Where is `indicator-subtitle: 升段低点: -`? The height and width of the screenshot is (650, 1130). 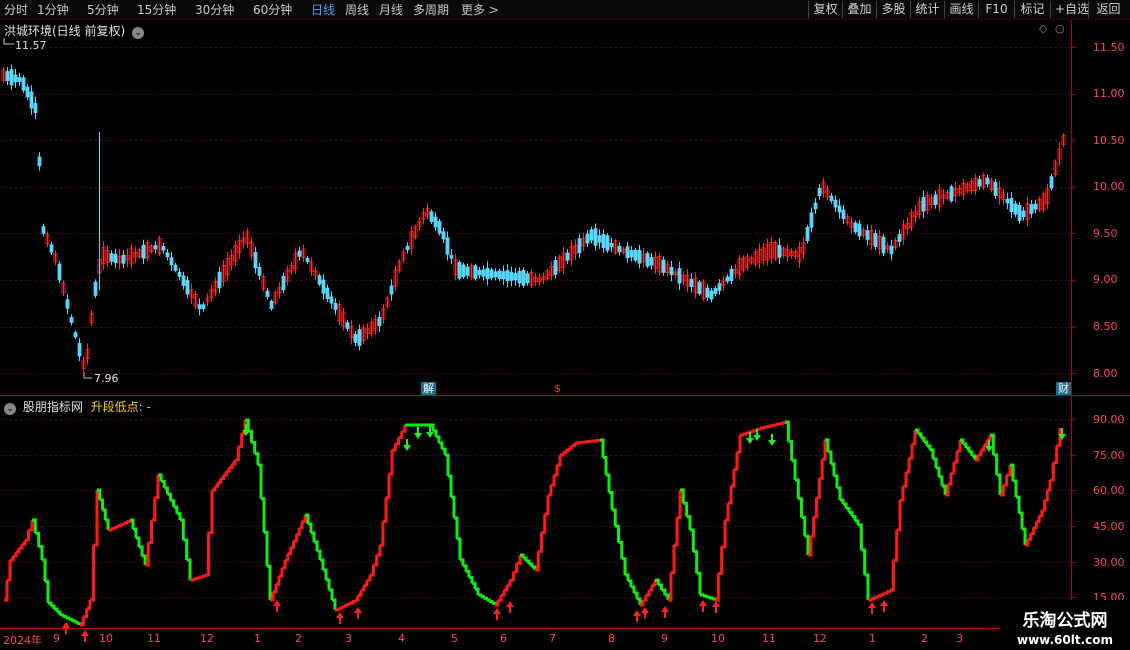
indicator-subtitle: 升段低点: - is located at coordinates (120, 407).